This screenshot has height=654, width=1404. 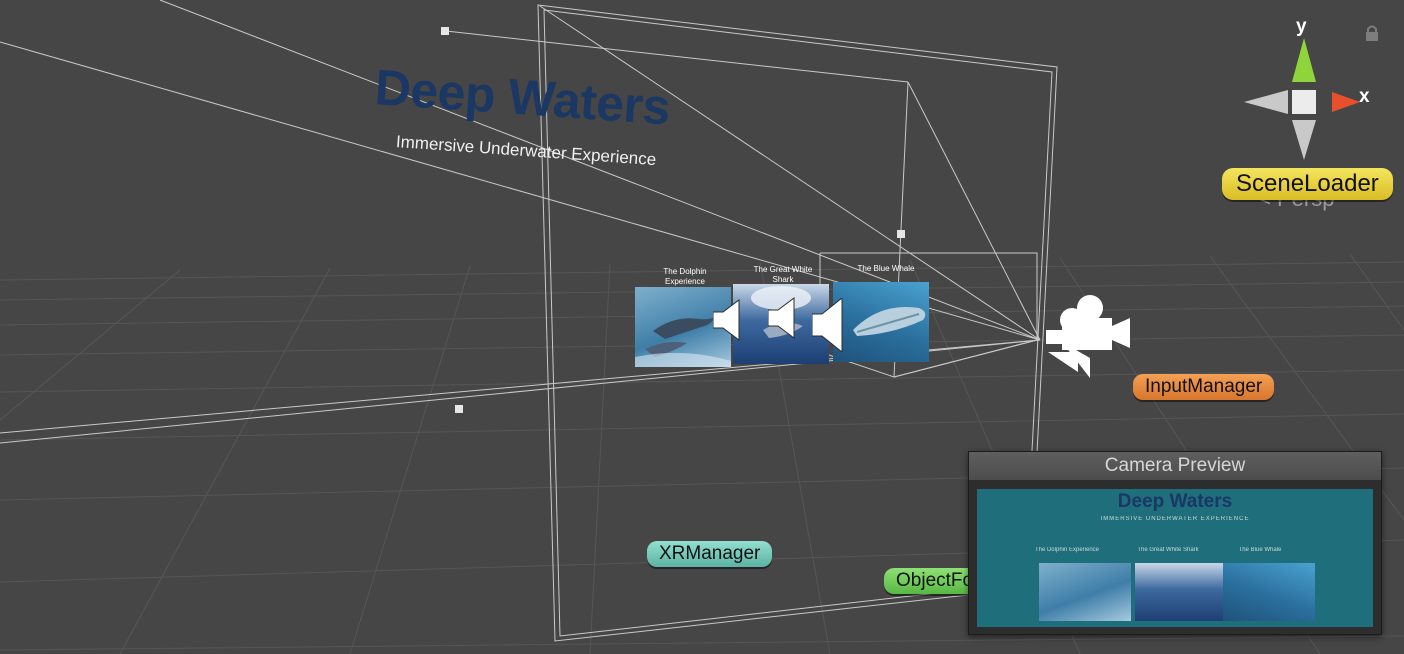 What do you see at coordinates (886, 268) in the screenshot?
I see `whale-caption: The Blue Whale` at bounding box center [886, 268].